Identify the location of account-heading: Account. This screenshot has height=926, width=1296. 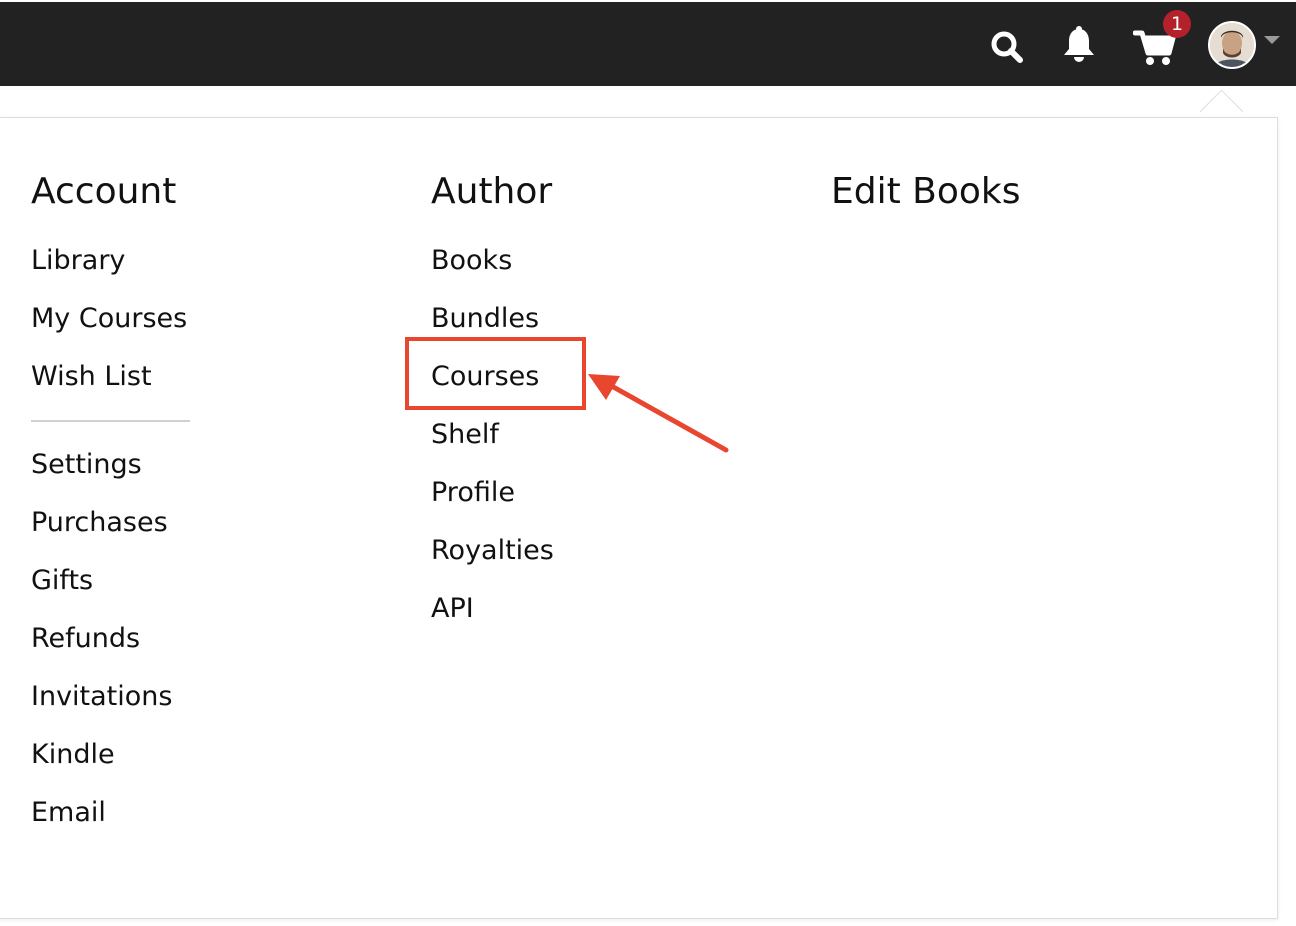
(104, 191).